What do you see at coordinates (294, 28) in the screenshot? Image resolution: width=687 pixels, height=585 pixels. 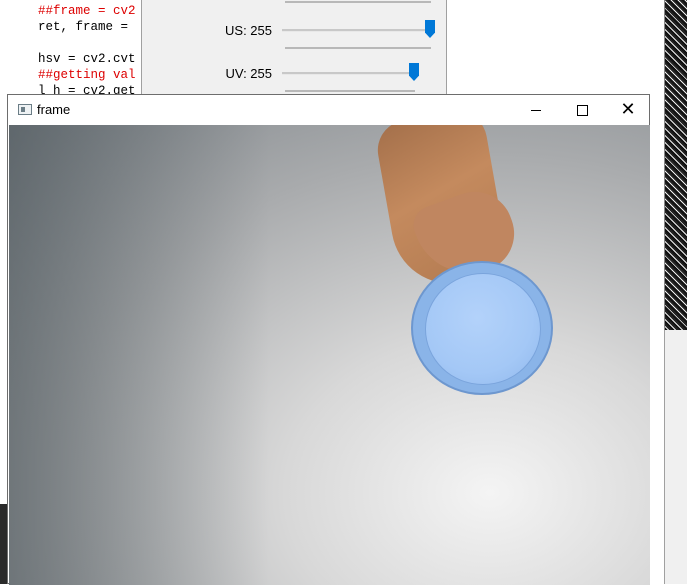 I see `trackbar-us: US: 255` at bounding box center [294, 28].